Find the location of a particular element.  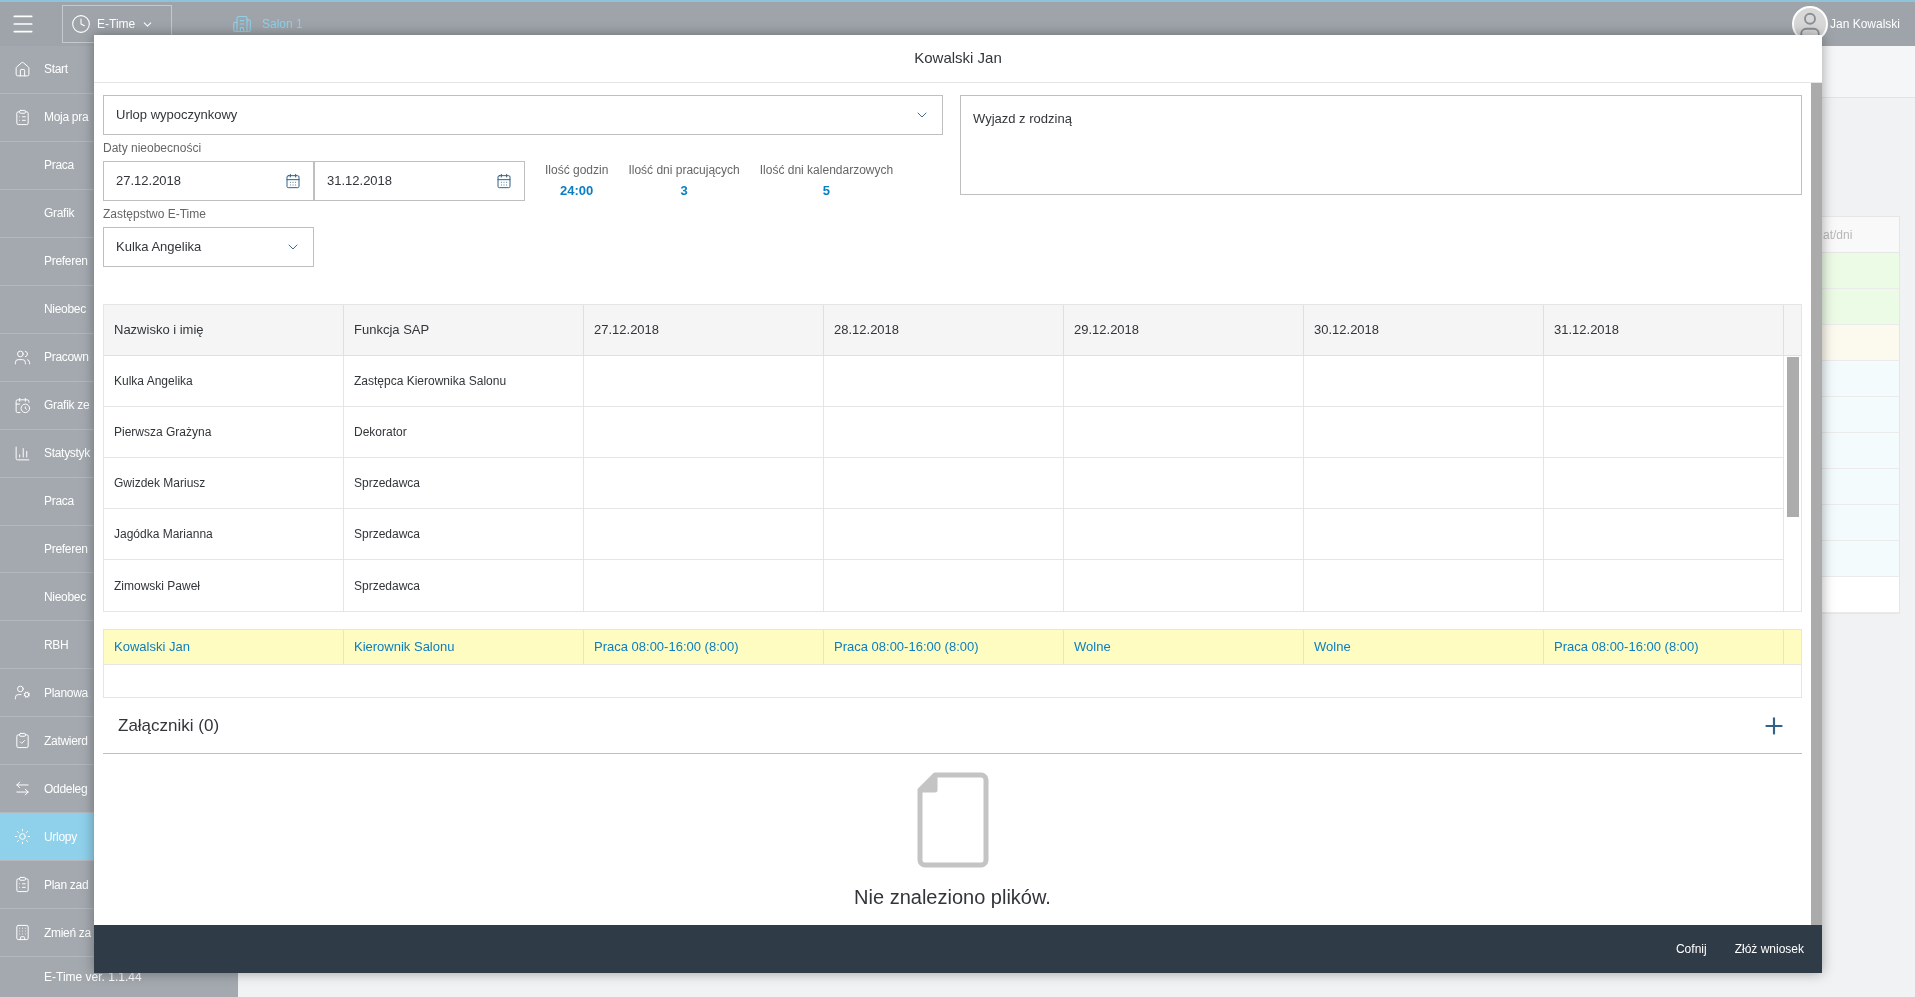

stat-value: 24:00 is located at coordinates (577, 191).